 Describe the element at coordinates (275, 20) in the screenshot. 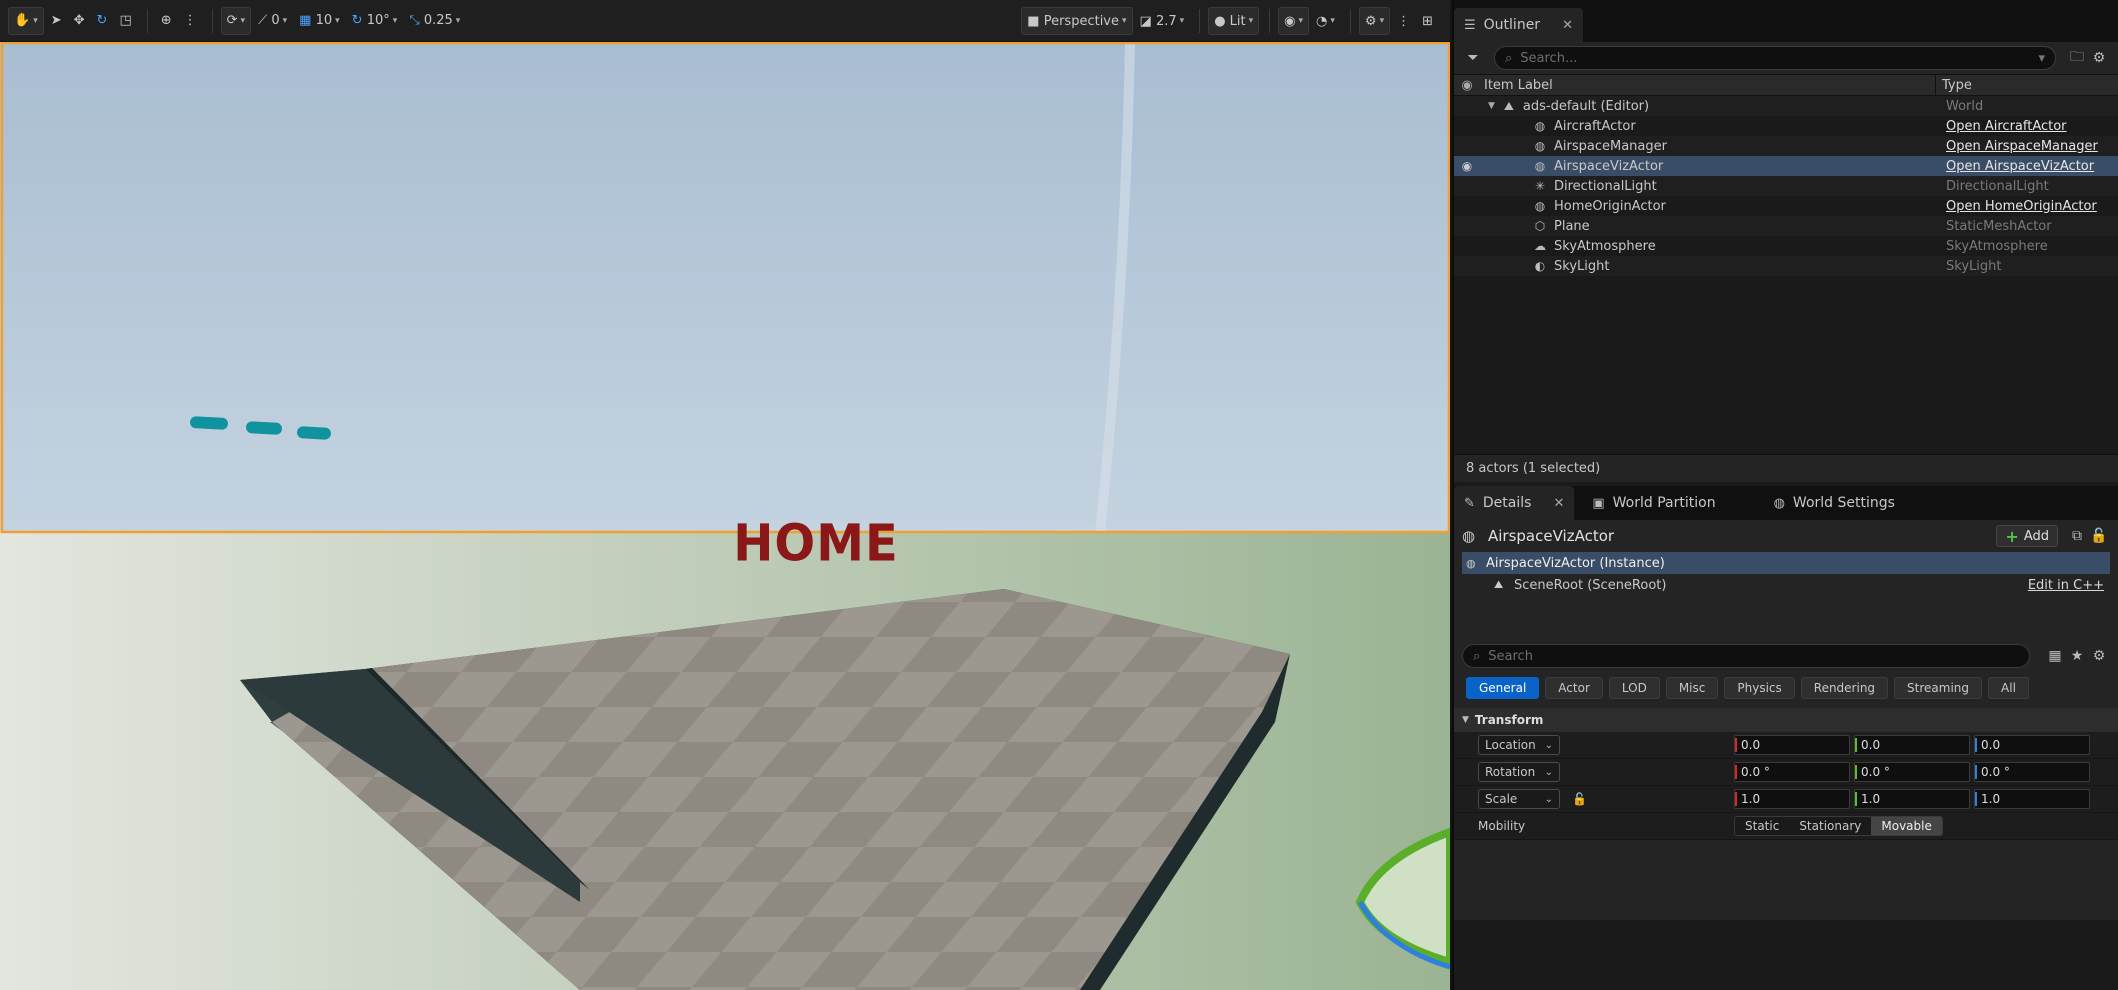

I see `angle-snap-value: 0` at that location.